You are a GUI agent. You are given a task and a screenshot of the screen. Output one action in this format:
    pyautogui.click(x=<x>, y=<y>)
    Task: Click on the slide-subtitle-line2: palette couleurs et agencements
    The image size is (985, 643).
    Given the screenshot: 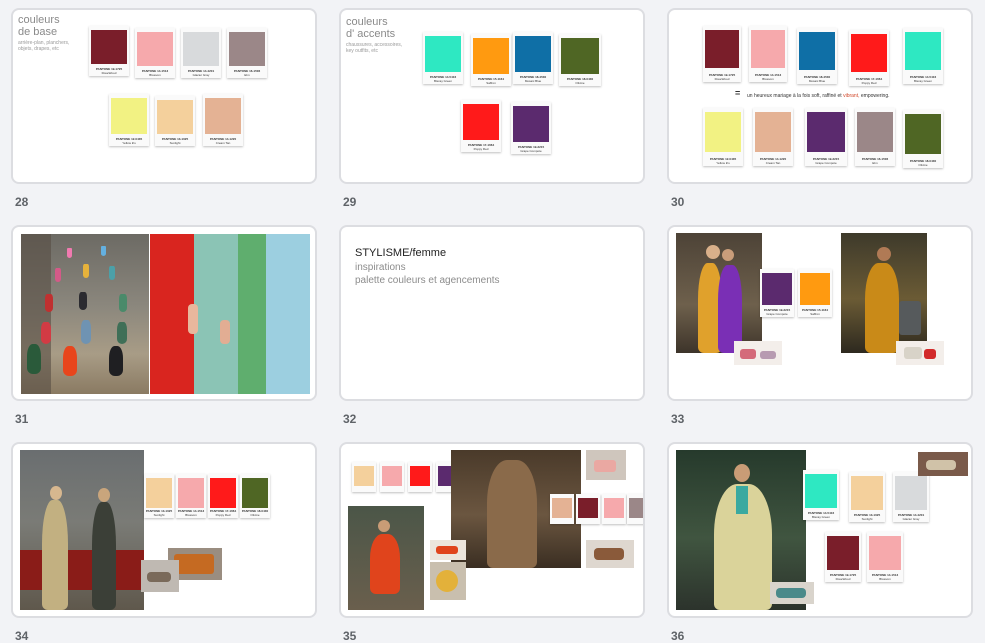 What is the action you would take?
    pyautogui.click(x=427, y=280)
    